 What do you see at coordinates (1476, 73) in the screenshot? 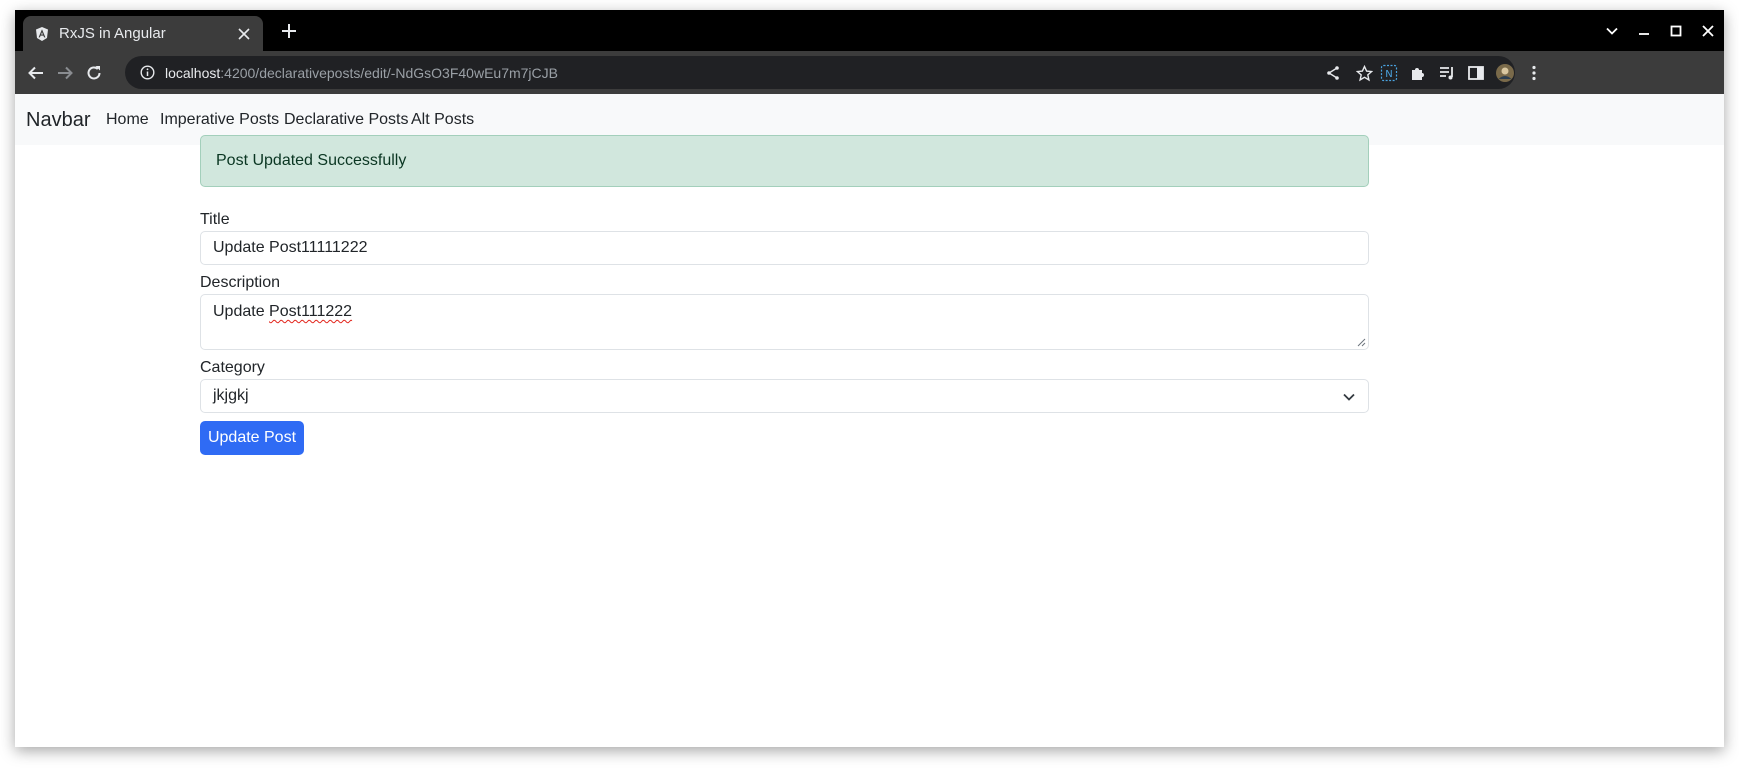
I see `side-panel-icon` at bounding box center [1476, 73].